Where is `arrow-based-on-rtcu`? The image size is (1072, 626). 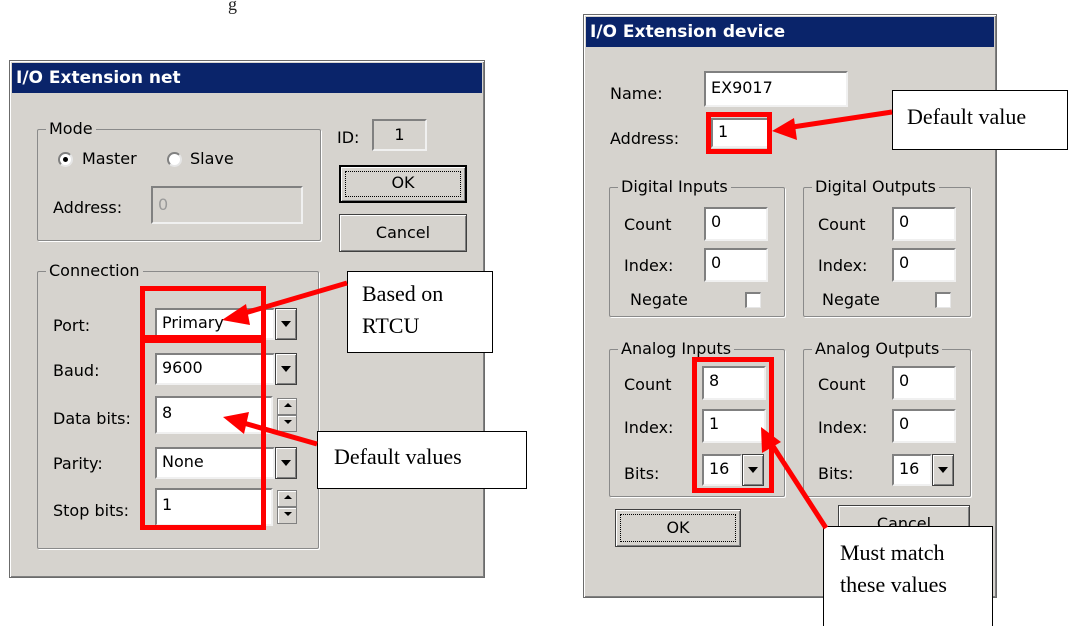 arrow-based-on-rtcu is located at coordinates (292, 299).